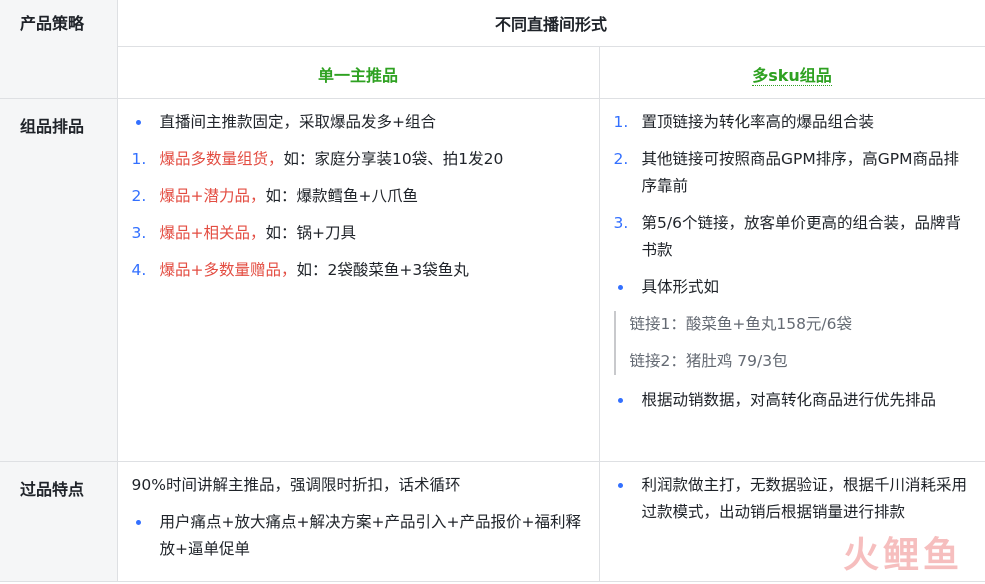 This screenshot has height=584, width=985. What do you see at coordinates (59, 49) in the screenshot?
I see `header-product-strategy-cell: 产品策略` at bounding box center [59, 49].